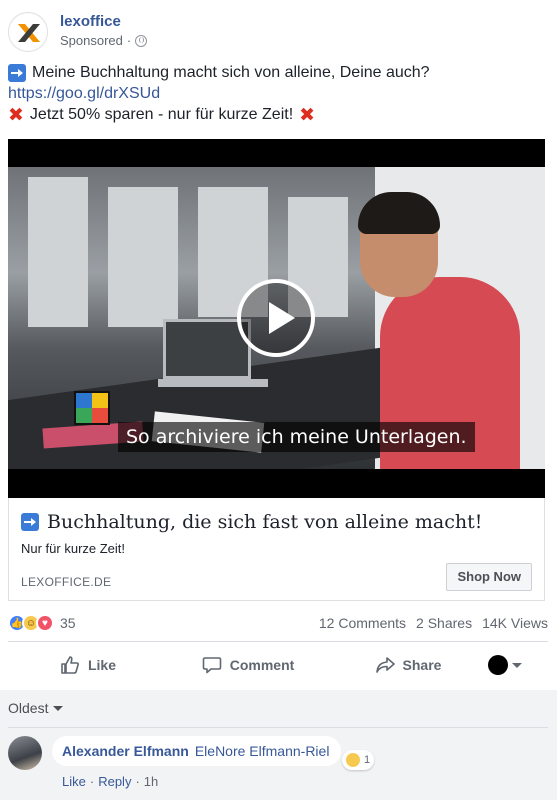 This screenshot has width=557, height=800. What do you see at coordinates (278, 623) in the screenshot?
I see `engagement-stats: 👍 ☺ ♥ 35 12 Comments 2 Shares 14K Views` at bounding box center [278, 623].